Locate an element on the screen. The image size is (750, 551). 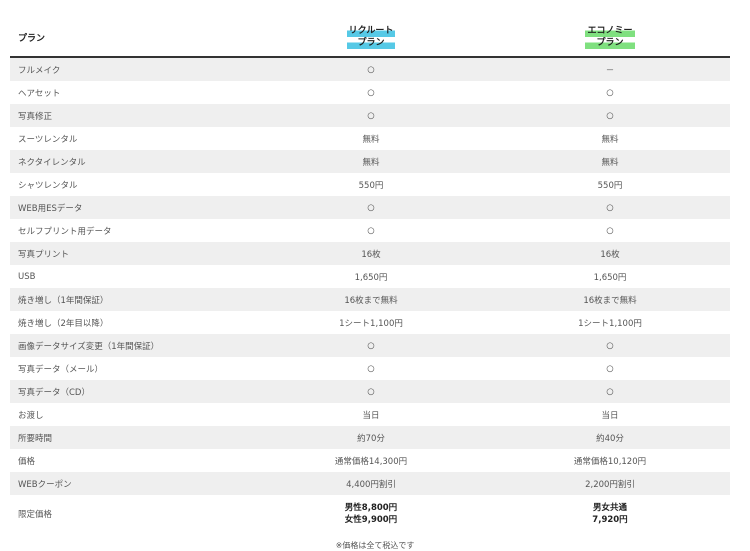
table-row: お渡し 当日 当日 is located at coordinates (370, 414).